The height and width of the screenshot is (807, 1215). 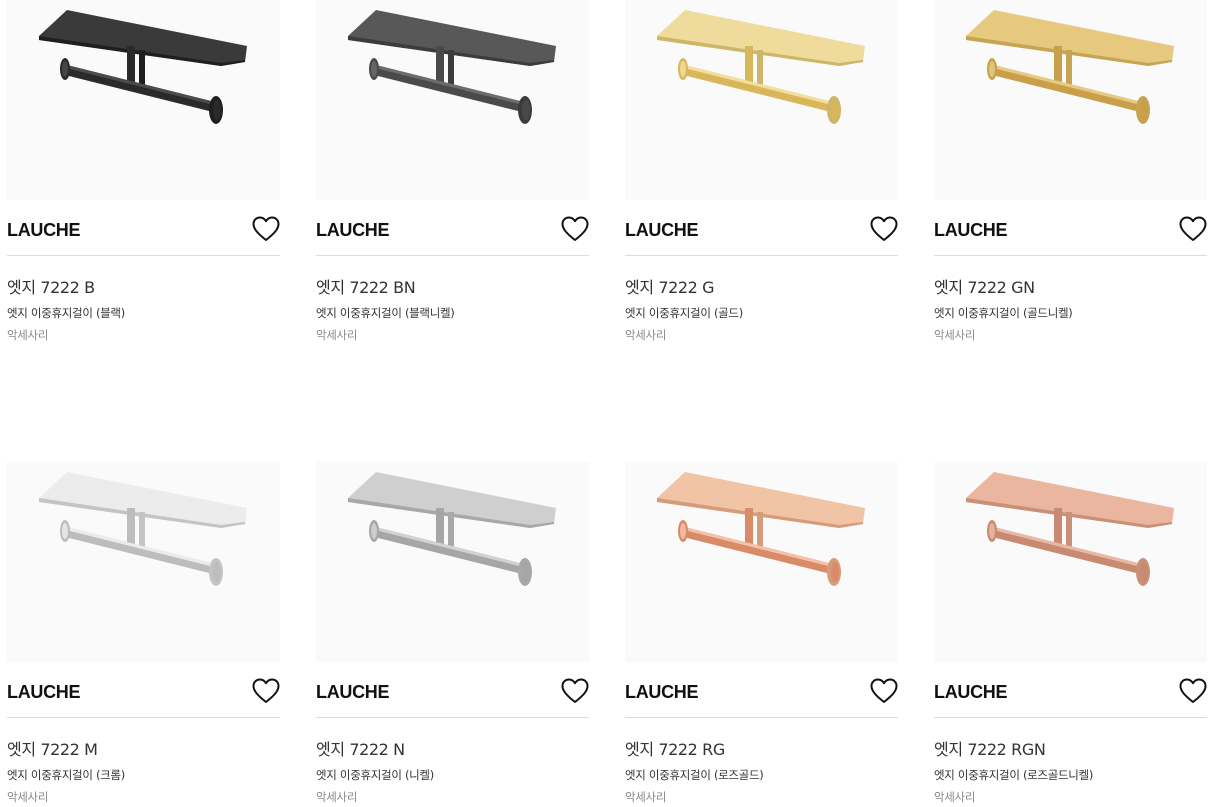 I want to click on product-description: 엣지 이중휴지걸이 (골드니켈), so click(x=1003, y=313).